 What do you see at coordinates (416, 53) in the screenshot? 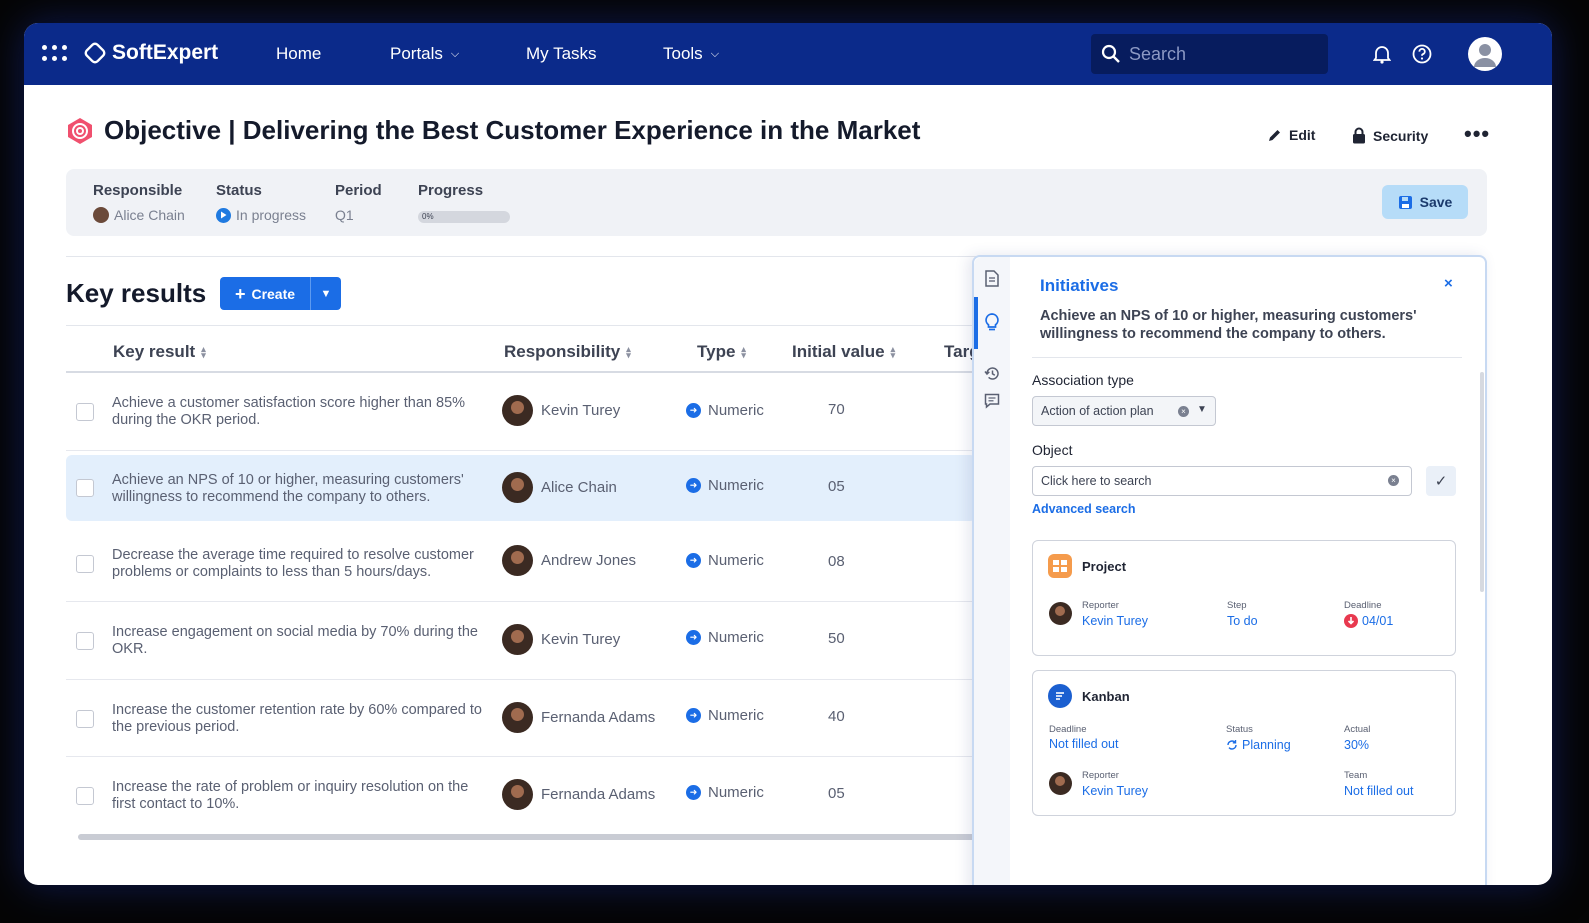
I see `nav-portals-label: Portals` at bounding box center [416, 53].